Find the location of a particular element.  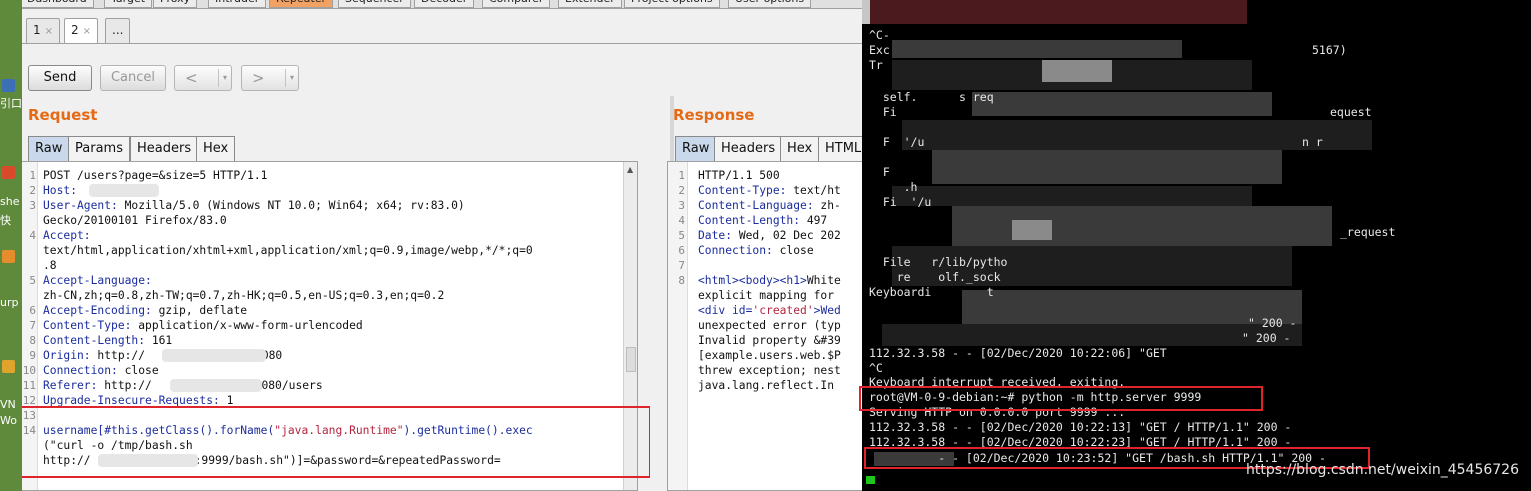

terminal-line: File r/lib/pytho is located at coordinates (938, 262).